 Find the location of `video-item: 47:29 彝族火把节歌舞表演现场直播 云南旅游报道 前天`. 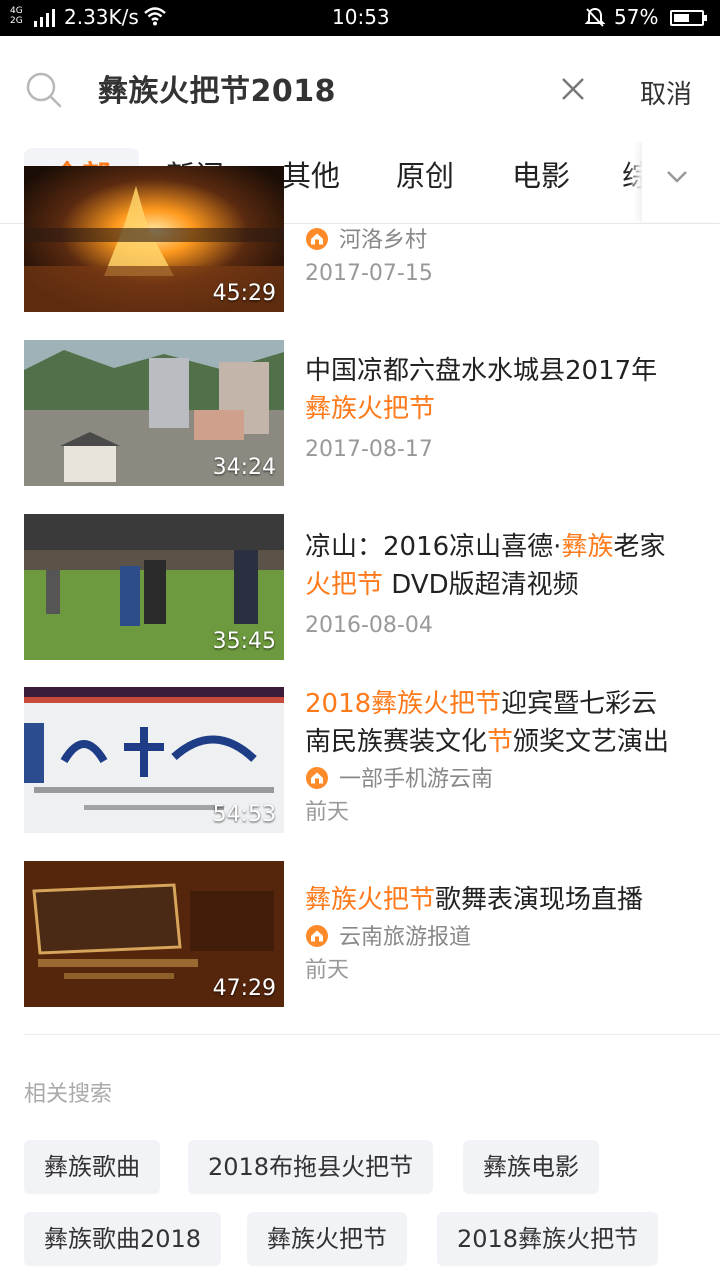

video-item: 47:29 彝族火把节歌舞表演现场直播 云南旅游报道 前天 is located at coordinates (360, 934).